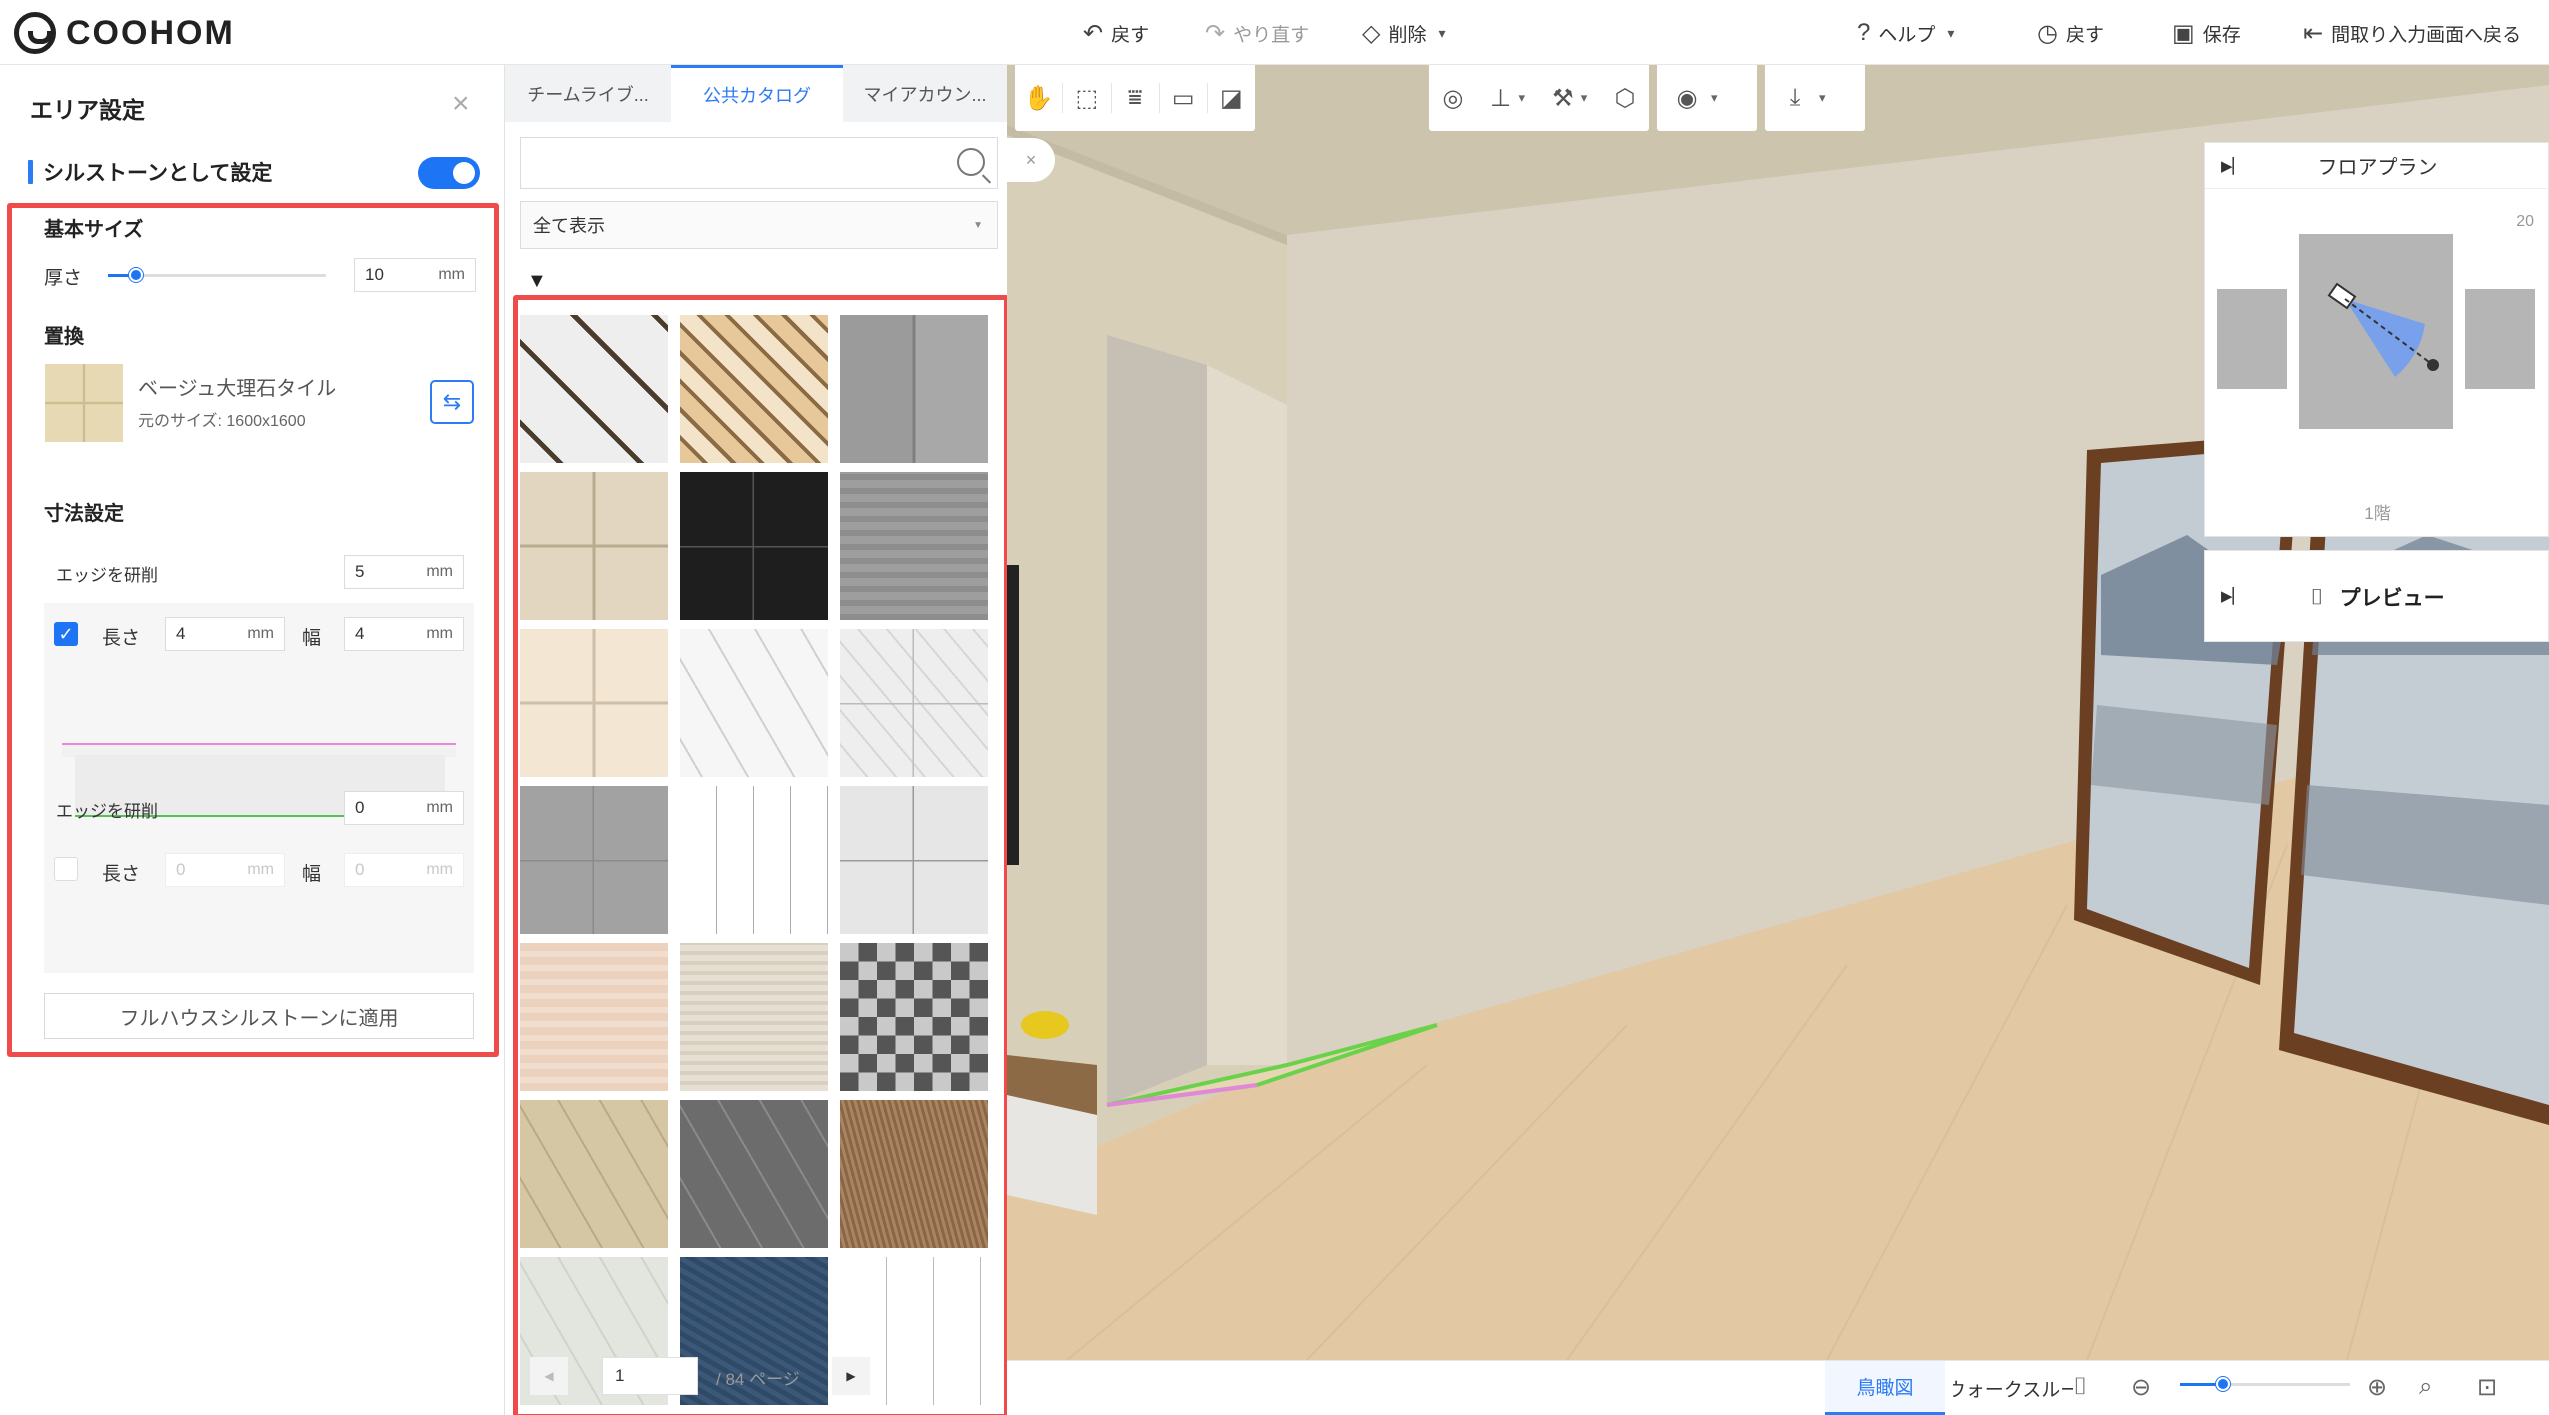 This screenshot has width=2549, height=1415. I want to click on view-tool-group-2: ◎ ⊥ ▾ ⚒ ▾ ⬡, so click(1539, 98).